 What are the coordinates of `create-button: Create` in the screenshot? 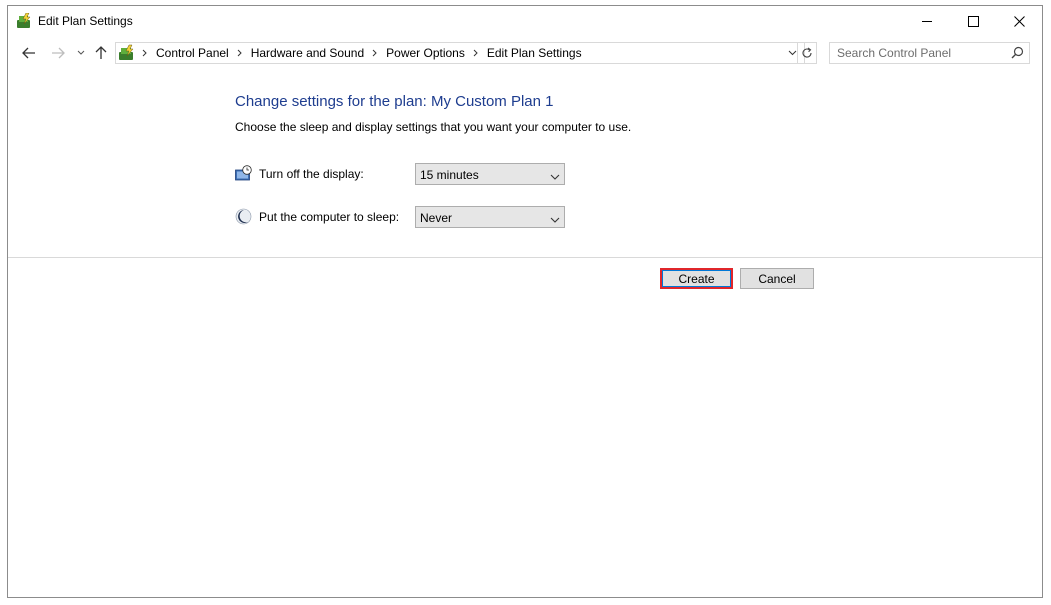 It's located at (696, 278).